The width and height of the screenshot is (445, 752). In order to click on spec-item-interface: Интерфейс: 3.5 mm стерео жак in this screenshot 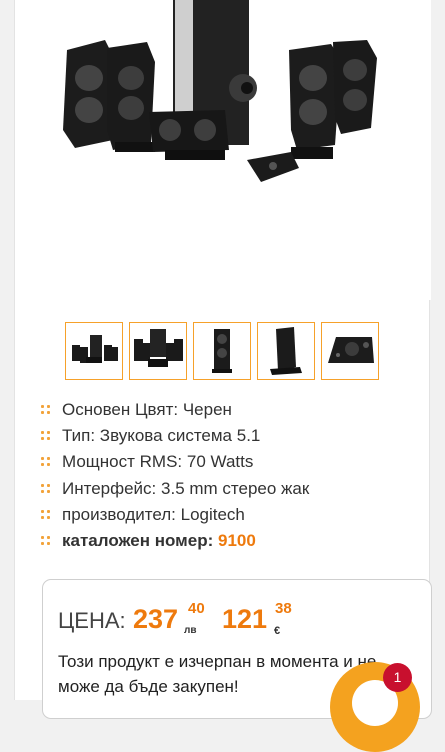, I will do `click(175, 489)`.